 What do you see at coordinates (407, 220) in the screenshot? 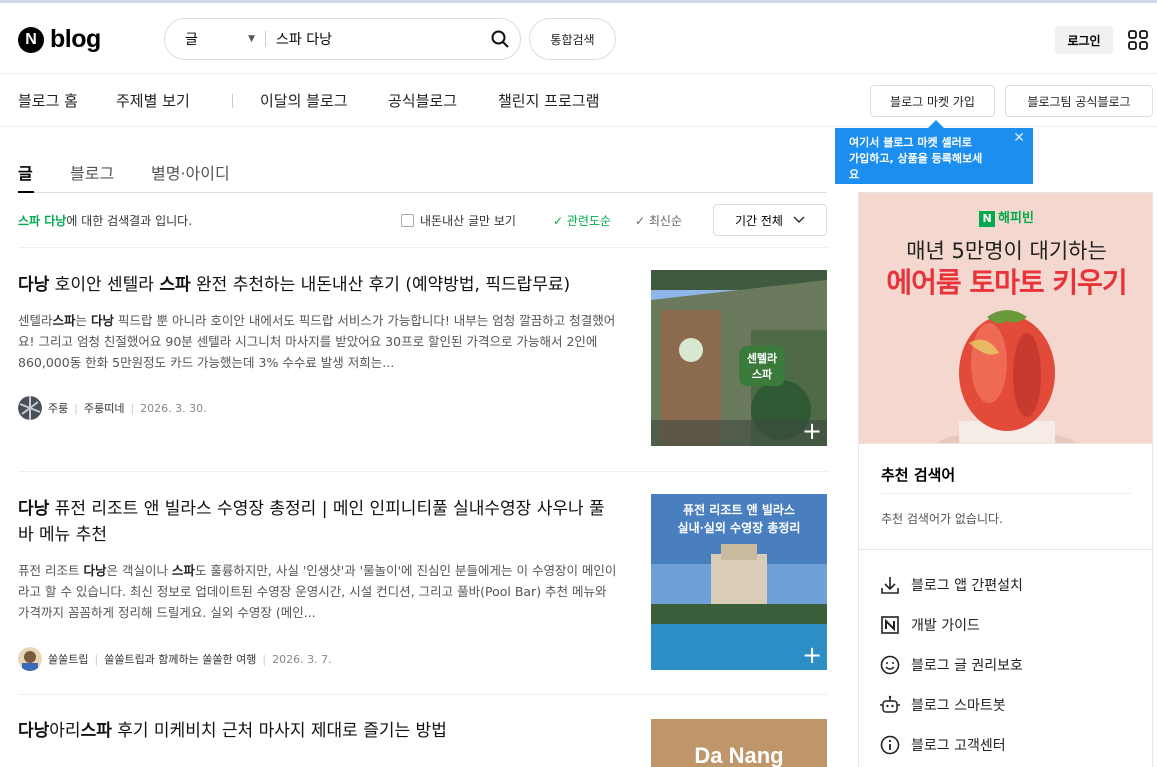
I see `checkbox` at bounding box center [407, 220].